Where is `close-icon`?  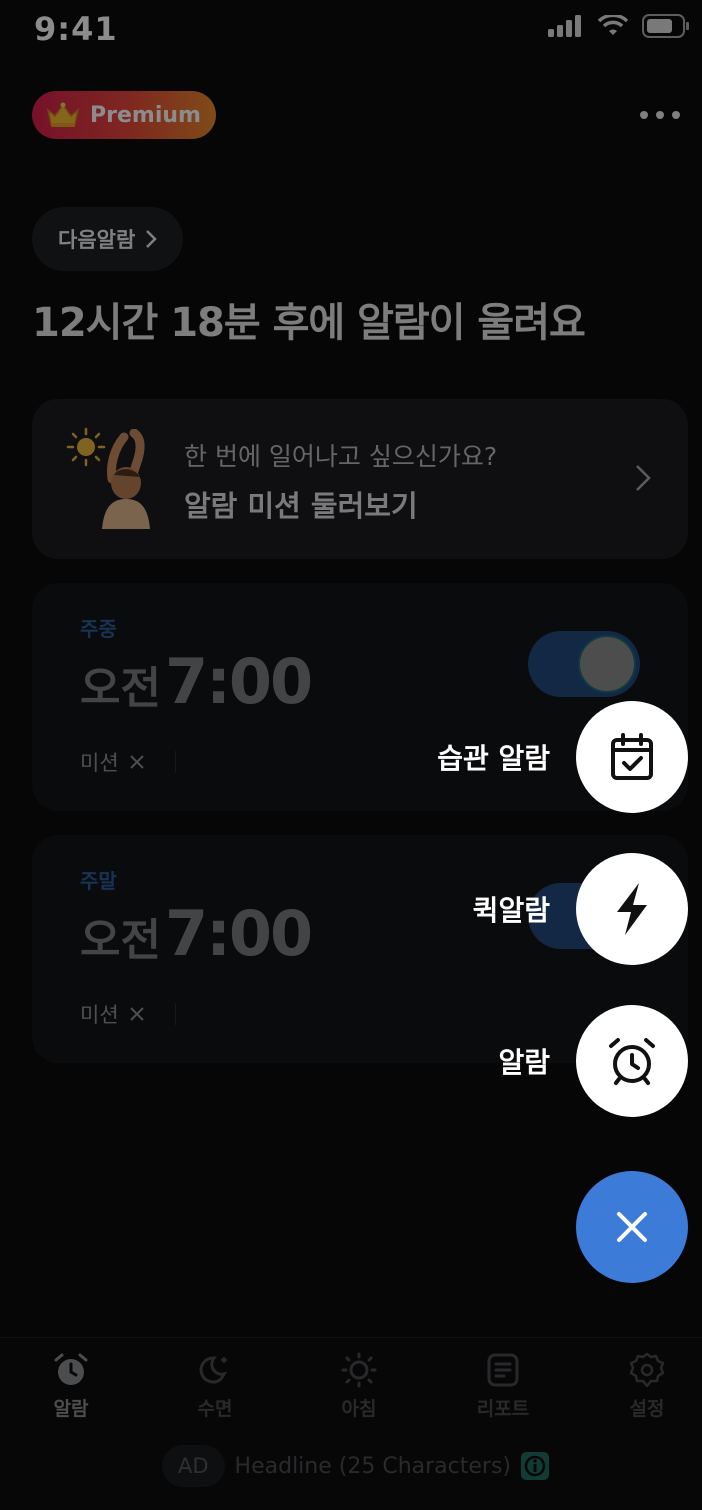 close-icon is located at coordinates (632, 1227).